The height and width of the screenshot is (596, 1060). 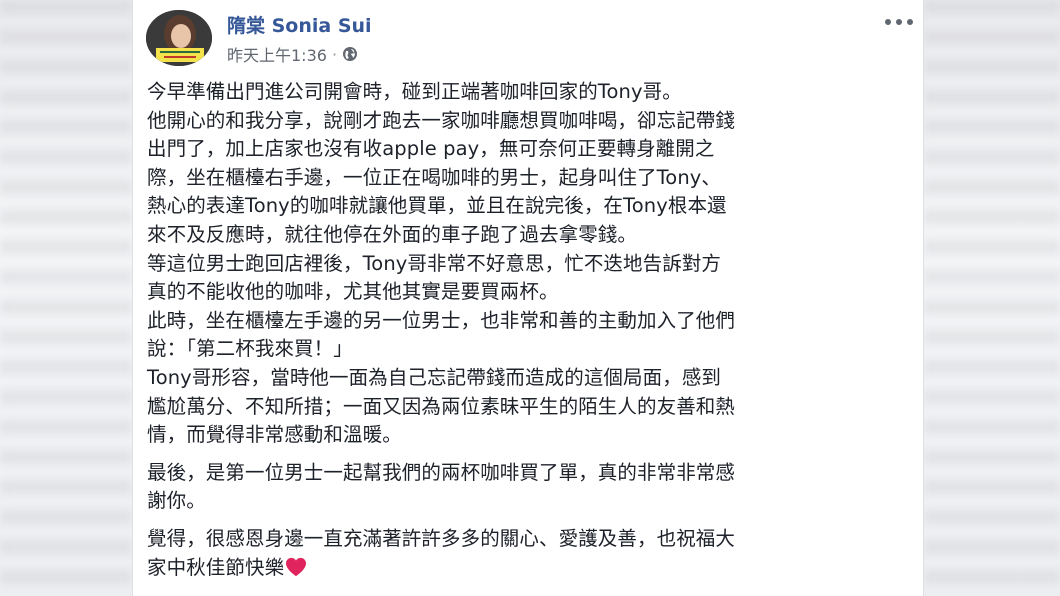 What do you see at coordinates (532, 568) in the screenshot?
I see `post-line-last: 家中秋佳節快樂` at bounding box center [532, 568].